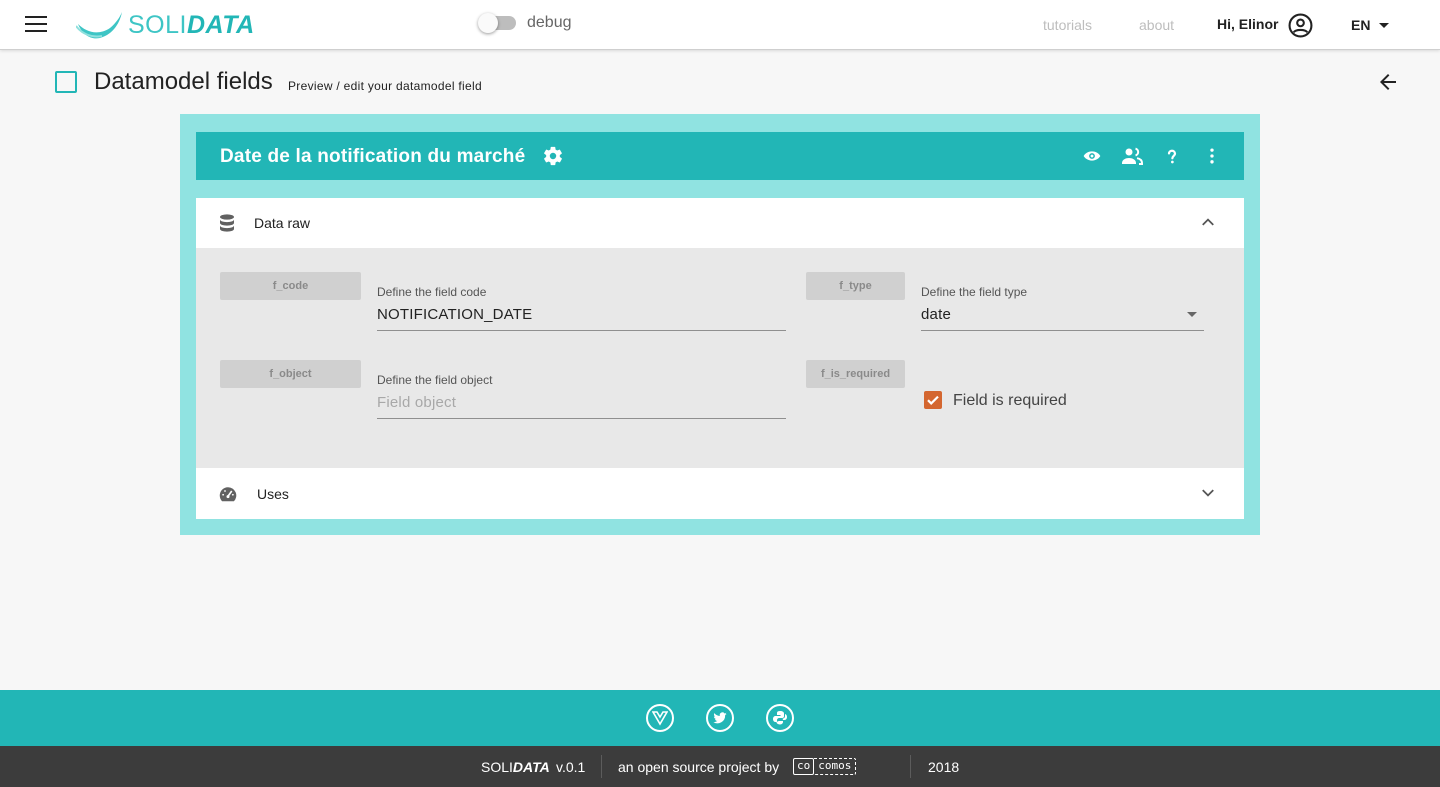  Describe the element at coordinates (1156, 25) in the screenshot. I see `nav-link-about: about` at that location.